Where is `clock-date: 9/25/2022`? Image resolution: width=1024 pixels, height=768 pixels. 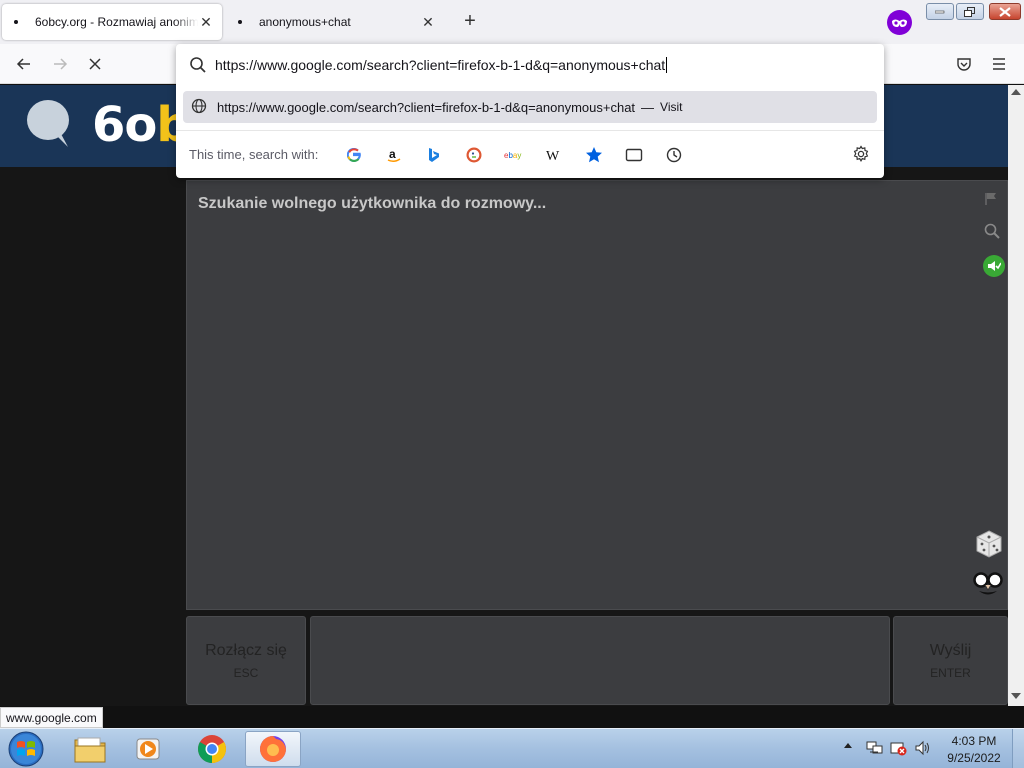
clock-date: 9/25/2022 is located at coordinates (974, 758).